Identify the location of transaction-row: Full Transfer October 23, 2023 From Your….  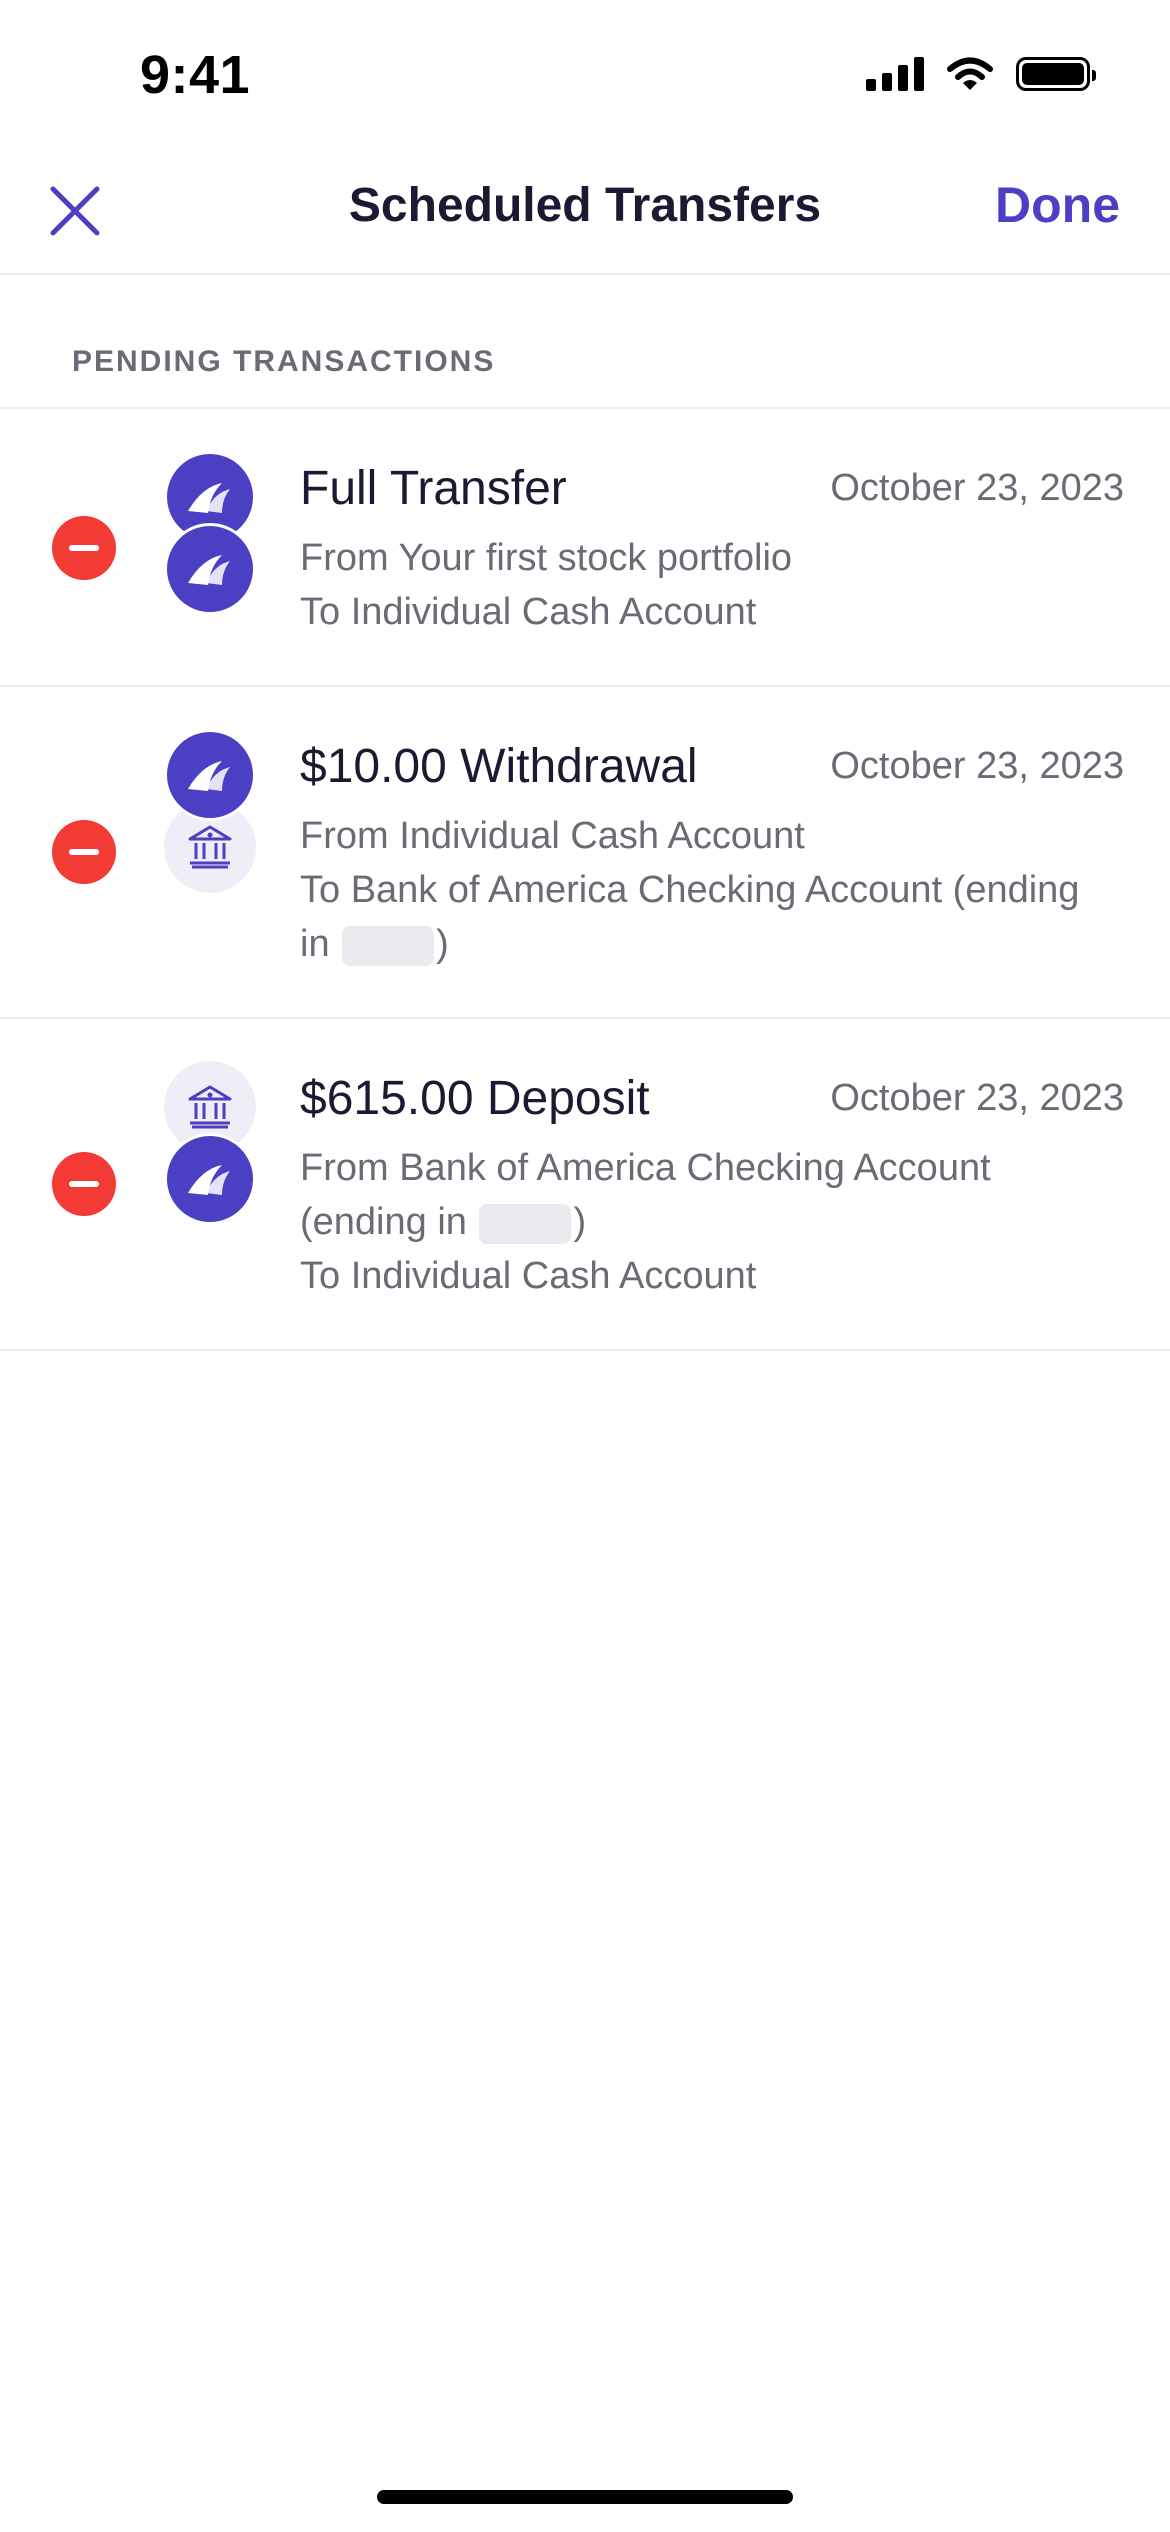
(585, 548).